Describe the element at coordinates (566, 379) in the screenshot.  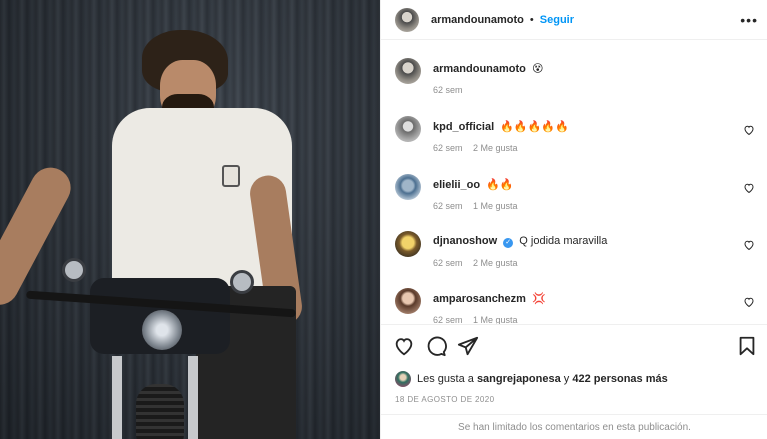
I see `likes-connector: y` at that location.